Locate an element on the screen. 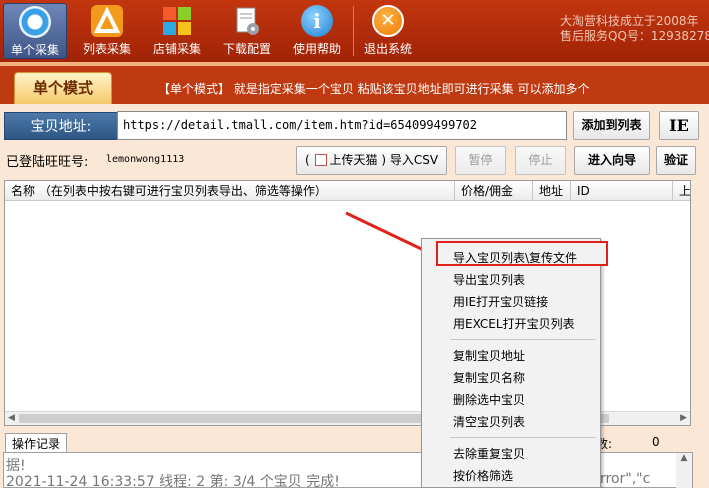 The width and height of the screenshot is (709, 488). add-to-list-button: 添加到列表 is located at coordinates (611, 125).